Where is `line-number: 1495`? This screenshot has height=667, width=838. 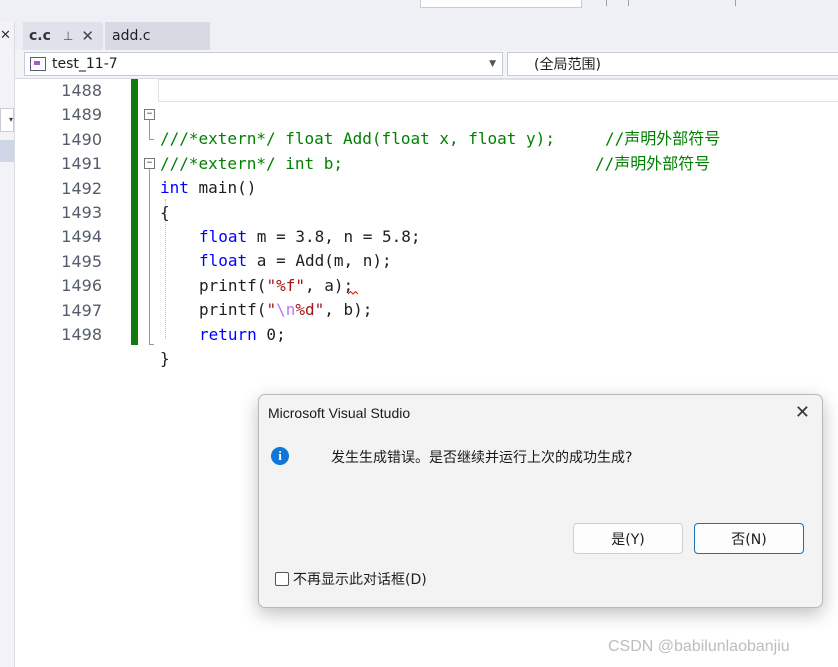 line-number: 1495 is located at coordinates (81, 261).